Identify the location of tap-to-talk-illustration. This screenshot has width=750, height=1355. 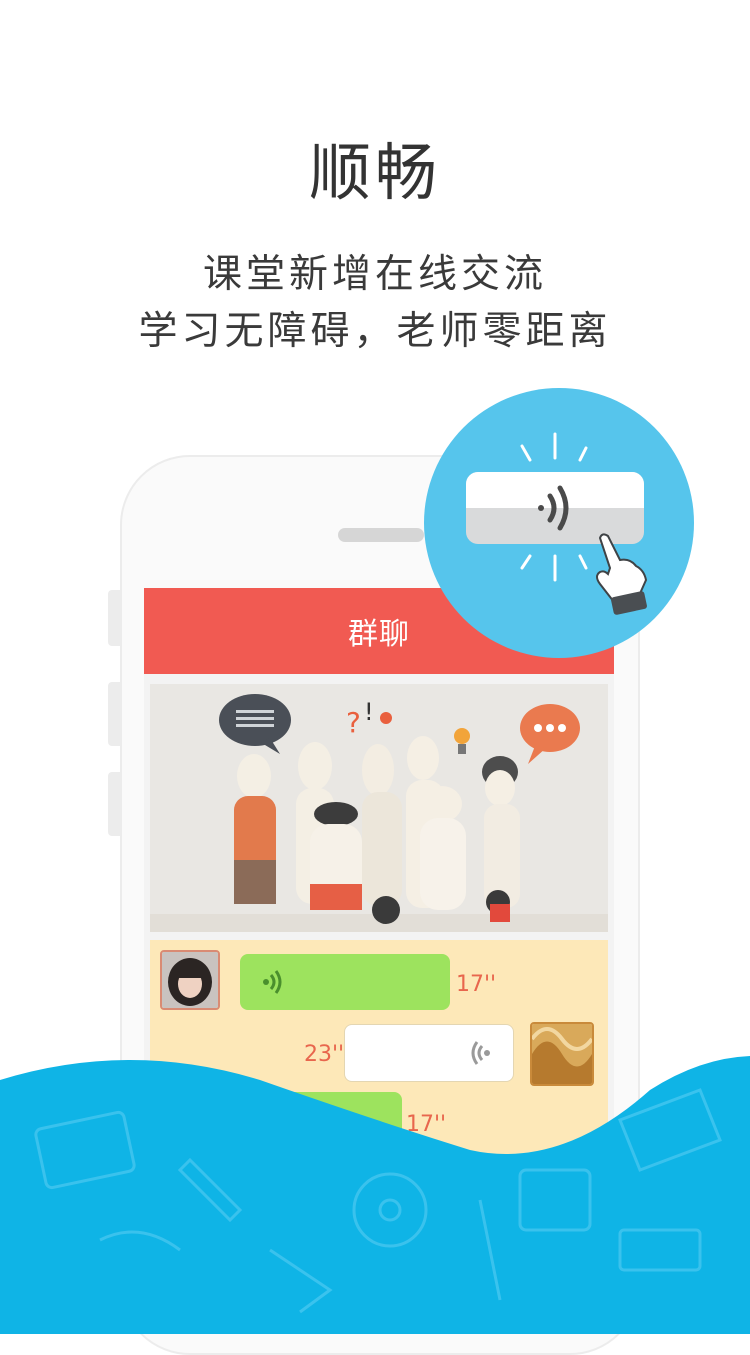
(559, 523).